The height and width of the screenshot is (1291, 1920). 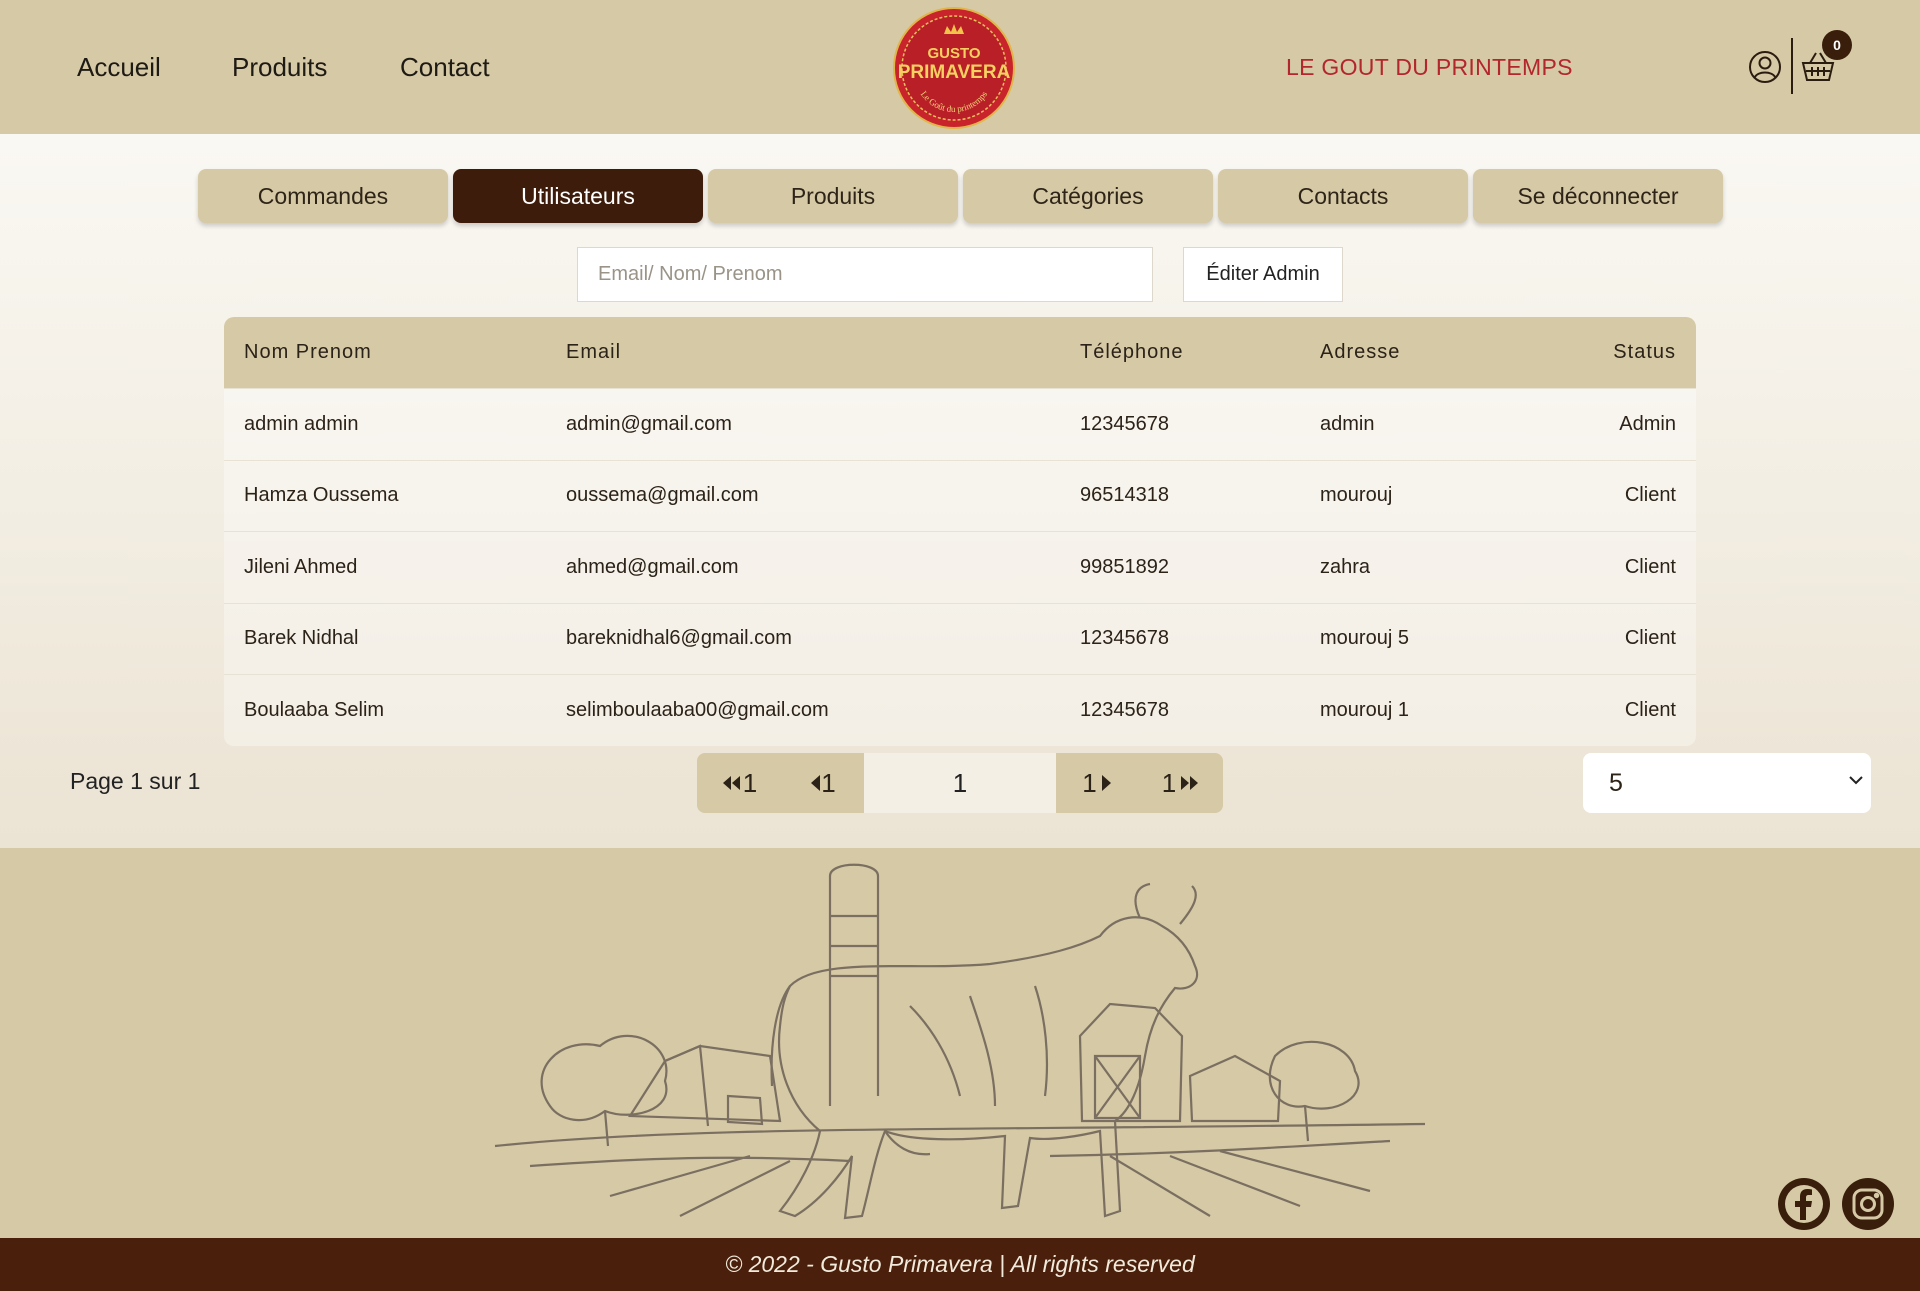 I want to click on chevron-left-icon, so click(x=816, y=783).